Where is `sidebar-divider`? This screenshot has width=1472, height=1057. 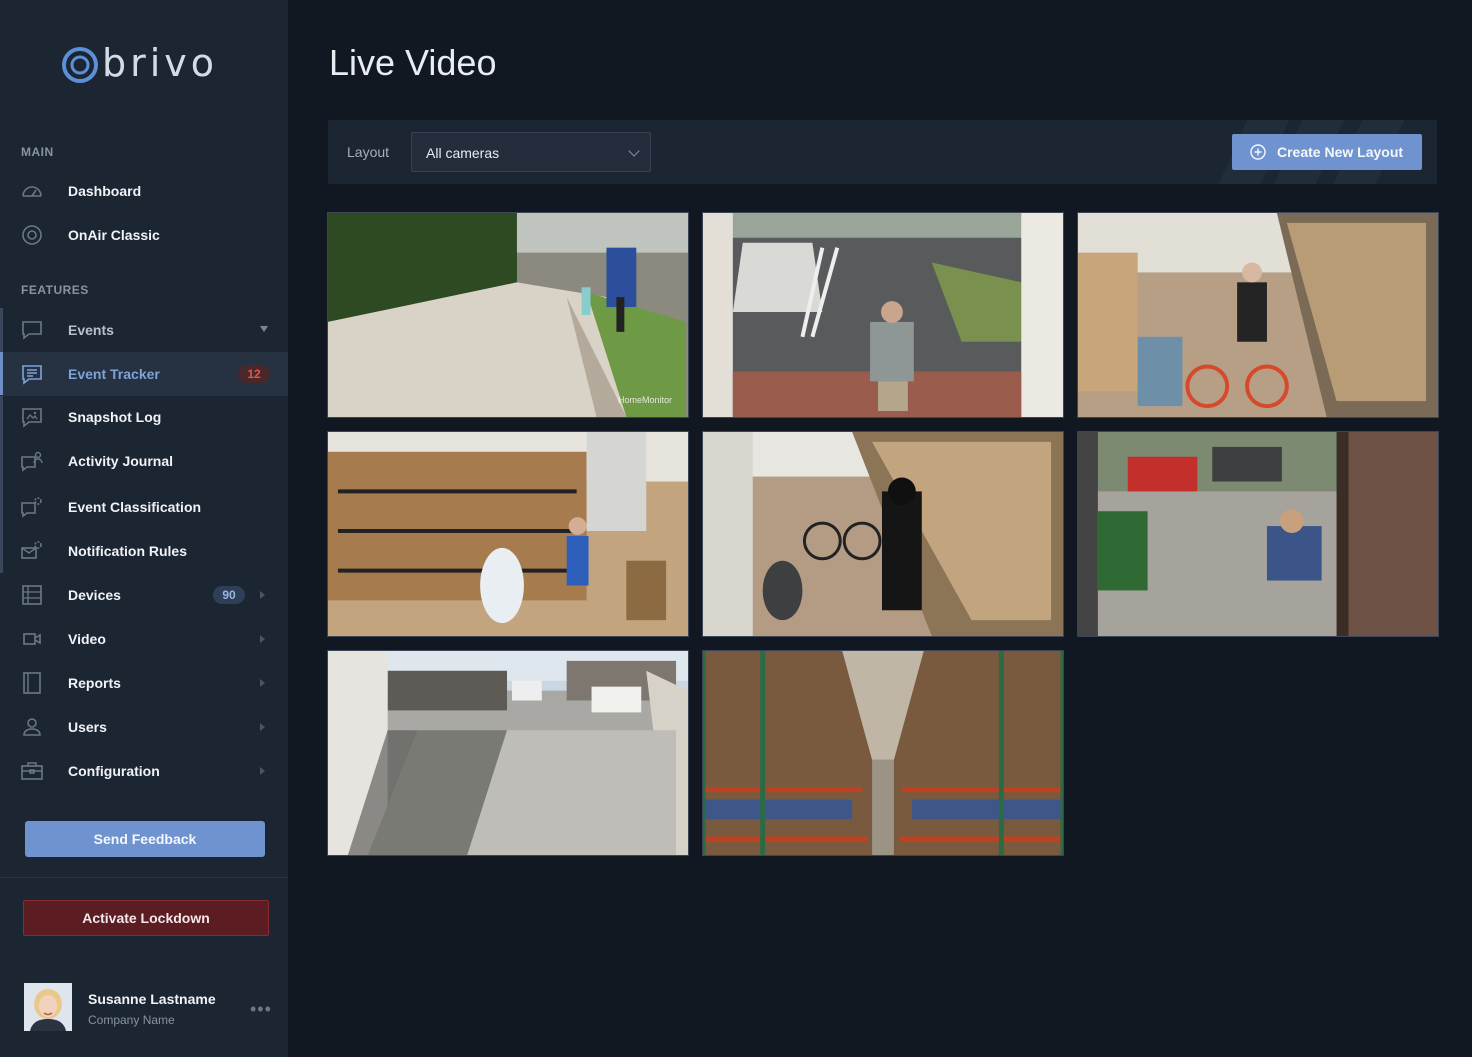 sidebar-divider is located at coordinates (144, 877).